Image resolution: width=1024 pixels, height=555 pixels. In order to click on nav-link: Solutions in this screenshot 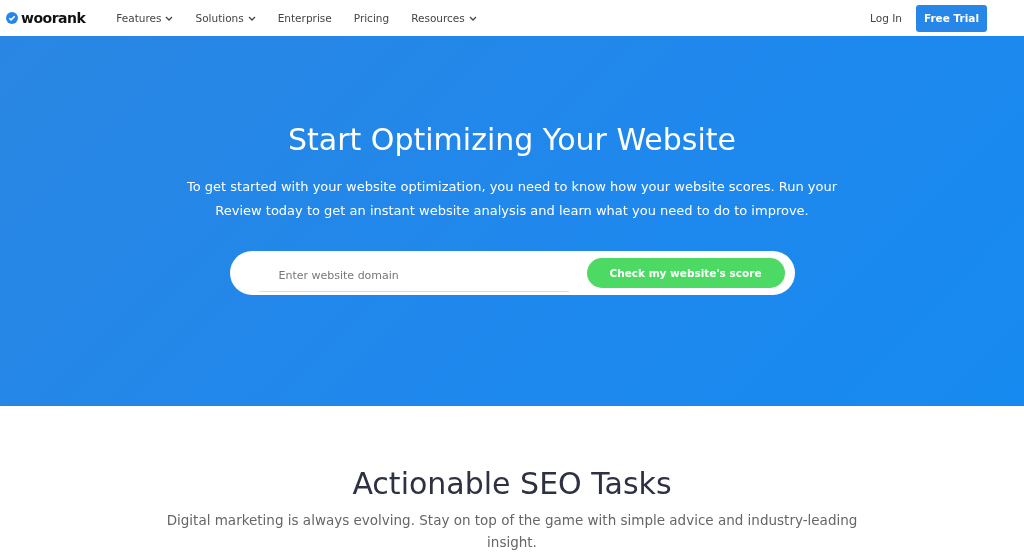, I will do `click(225, 18)`.